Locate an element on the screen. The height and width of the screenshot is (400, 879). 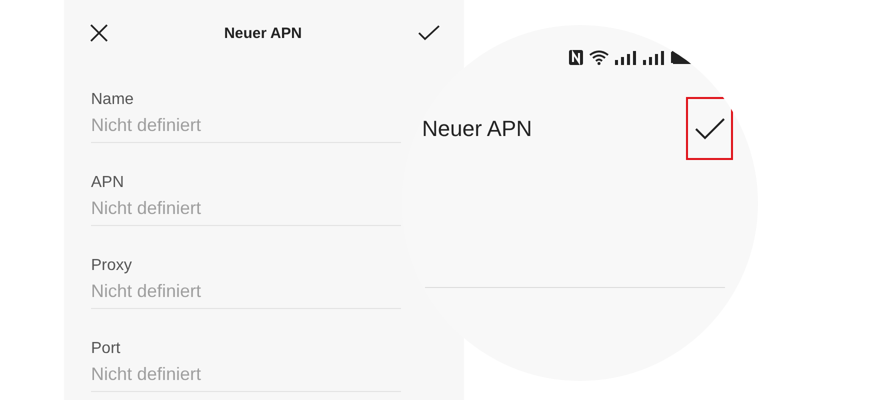
nfc-icon is located at coordinates (576, 57).